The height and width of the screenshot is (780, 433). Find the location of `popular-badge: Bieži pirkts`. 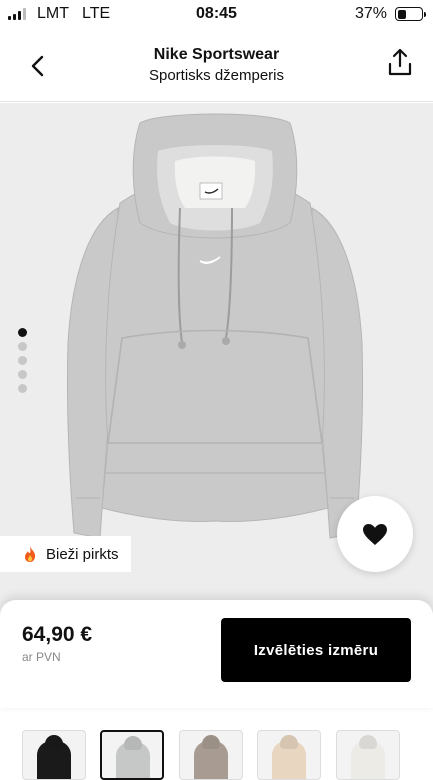

popular-badge: Bieži pirkts is located at coordinates (65, 554).